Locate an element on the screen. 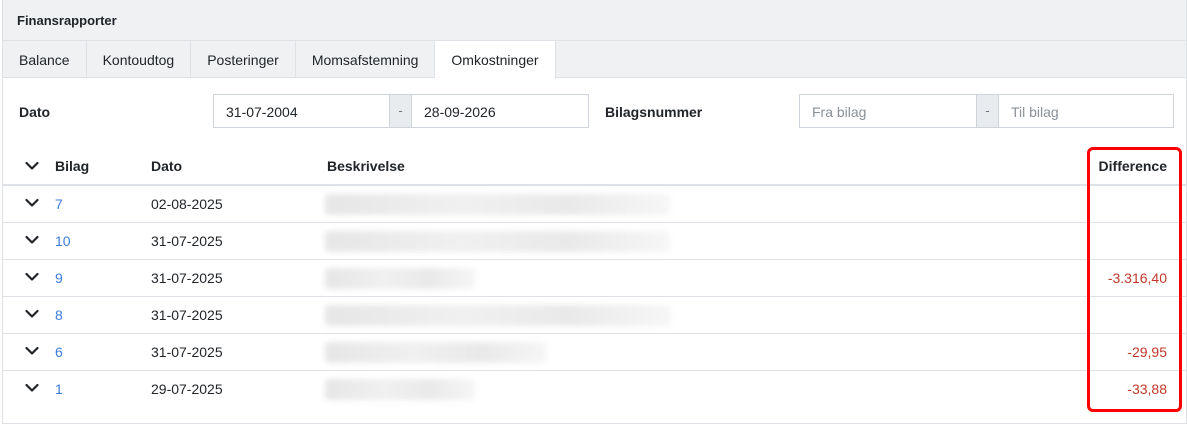 This screenshot has width=1187, height=424. date-cell: 29-07-2025 is located at coordinates (187, 389).